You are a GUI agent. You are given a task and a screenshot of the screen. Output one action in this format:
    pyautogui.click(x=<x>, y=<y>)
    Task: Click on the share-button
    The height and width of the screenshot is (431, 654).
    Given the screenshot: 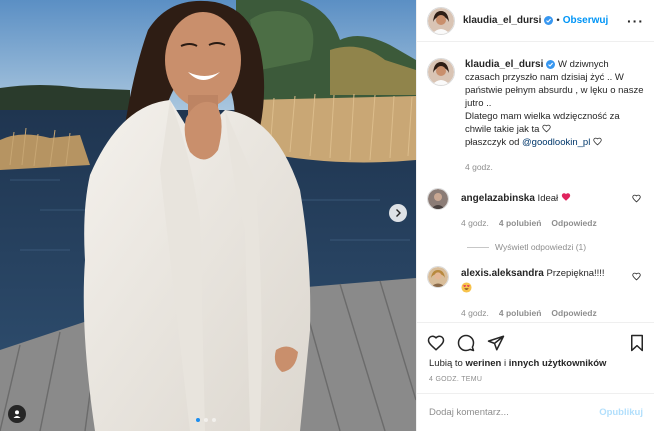 What is the action you would take?
    pyautogui.click(x=496, y=343)
    